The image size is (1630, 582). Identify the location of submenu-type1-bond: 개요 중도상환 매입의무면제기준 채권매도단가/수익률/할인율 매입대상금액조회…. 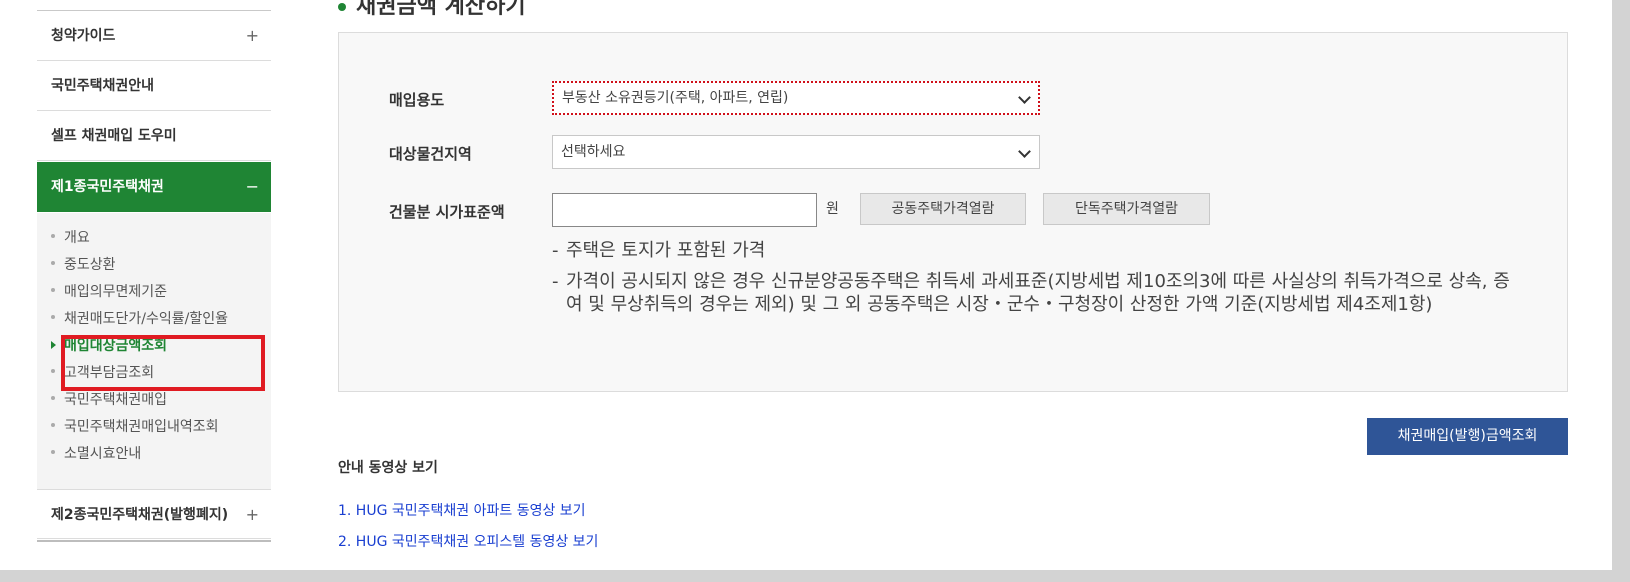
(154, 351).